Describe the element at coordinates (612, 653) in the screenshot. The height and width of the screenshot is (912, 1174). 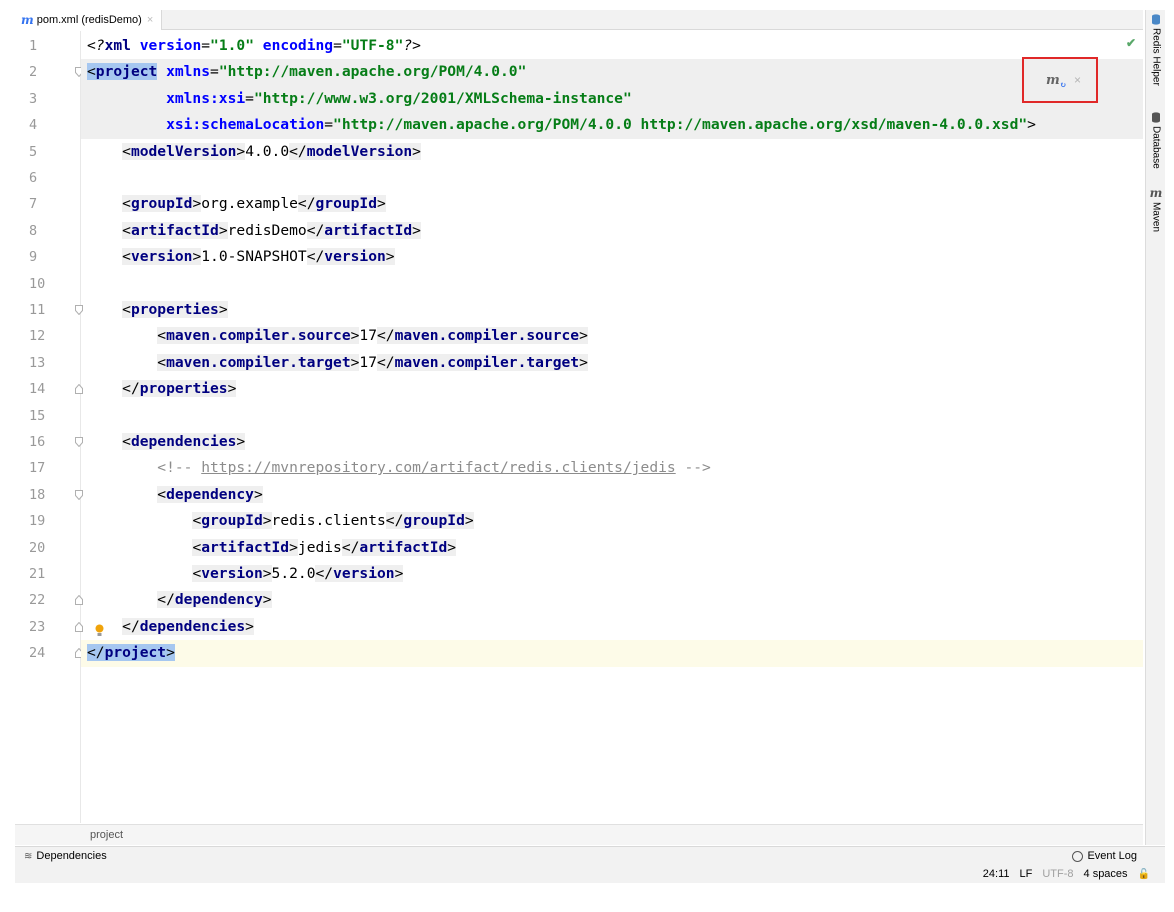
I see `code-line: </project>` at that location.